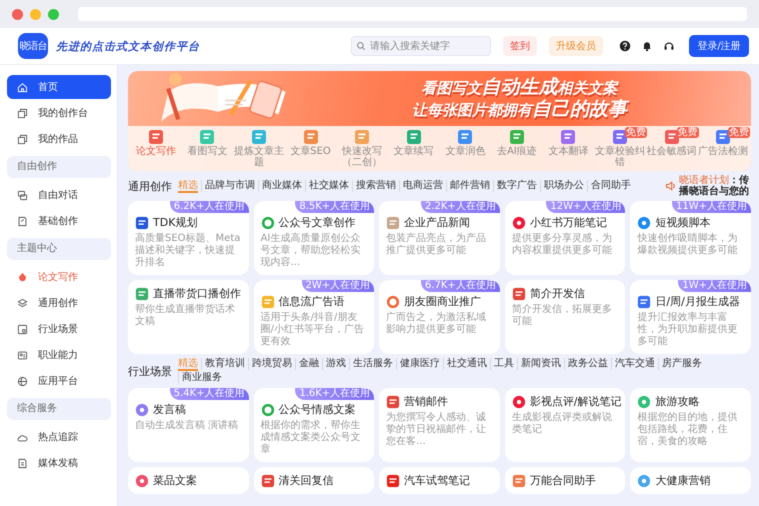 Image resolution: width=759 pixels, height=506 pixels. I want to click on tool-card: 直播带货口播创作 帮你生成直播带货话术文稿, so click(188, 317).